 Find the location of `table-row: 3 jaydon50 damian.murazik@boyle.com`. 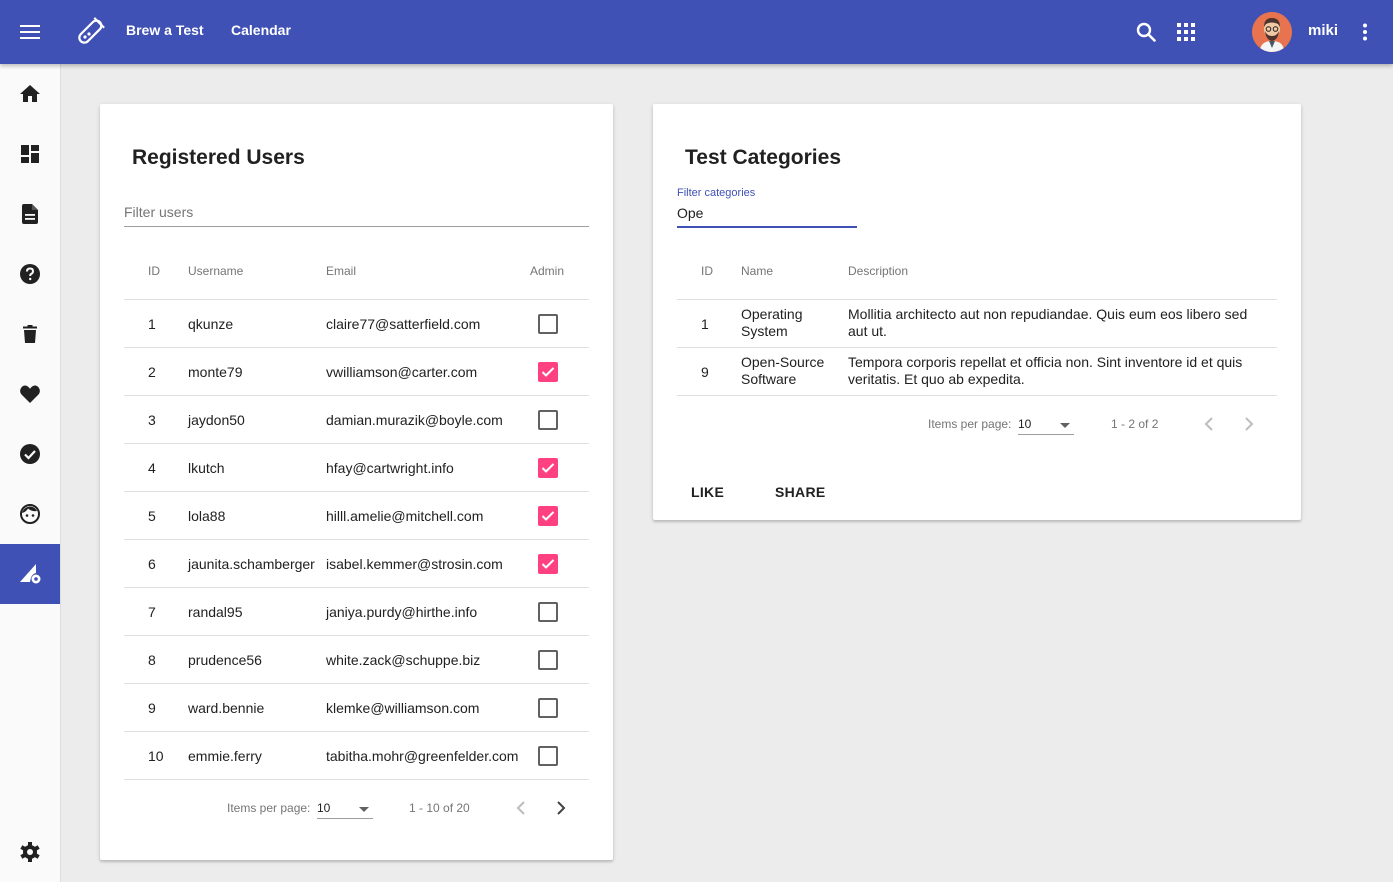

table-row: 3 jaydon50 damian.murazik@boyle.com is located at coordinates (356, 419).